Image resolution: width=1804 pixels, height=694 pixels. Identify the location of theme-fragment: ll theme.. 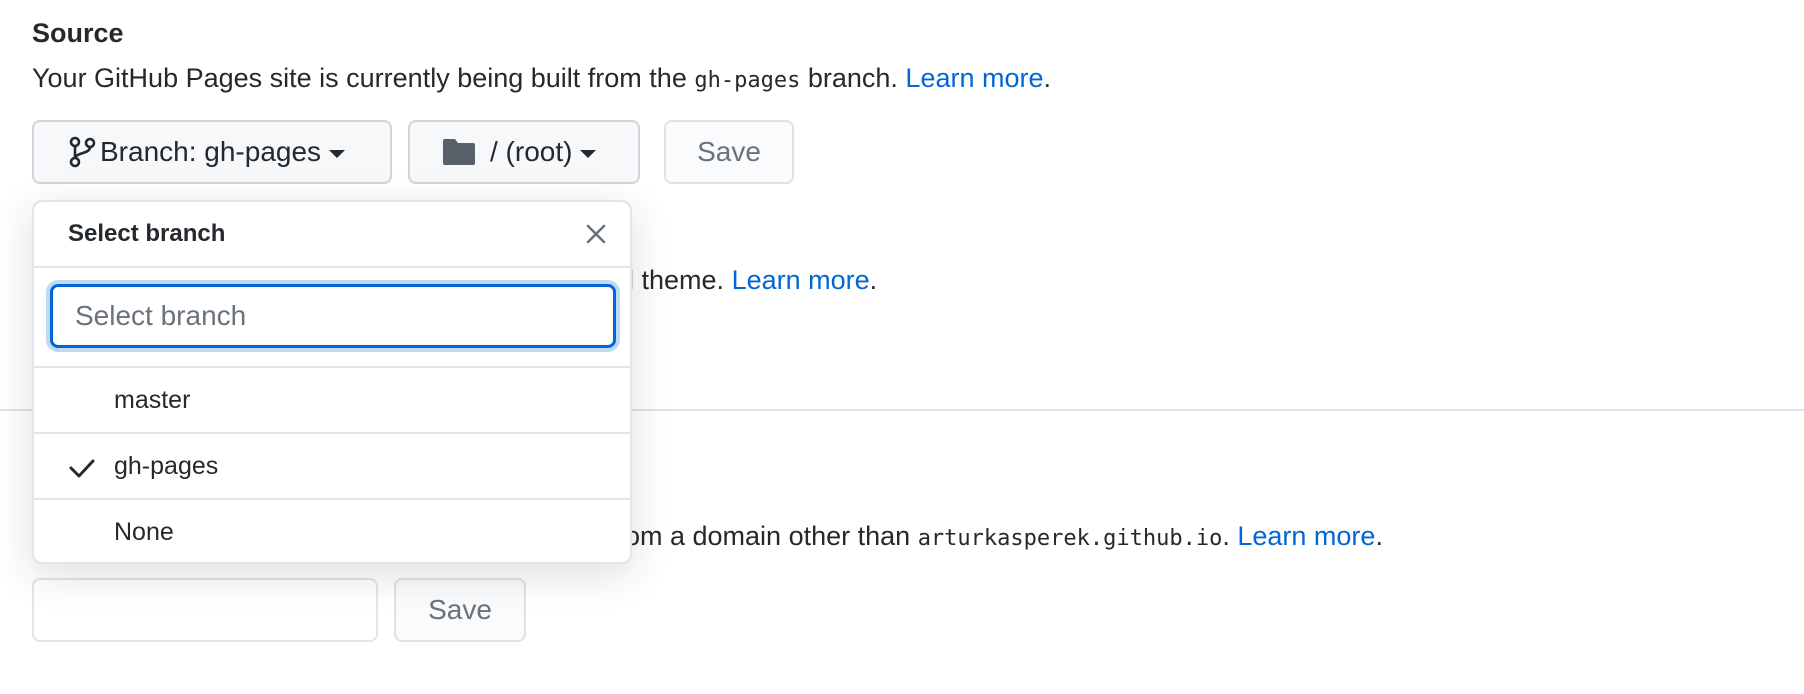
(673, 280).